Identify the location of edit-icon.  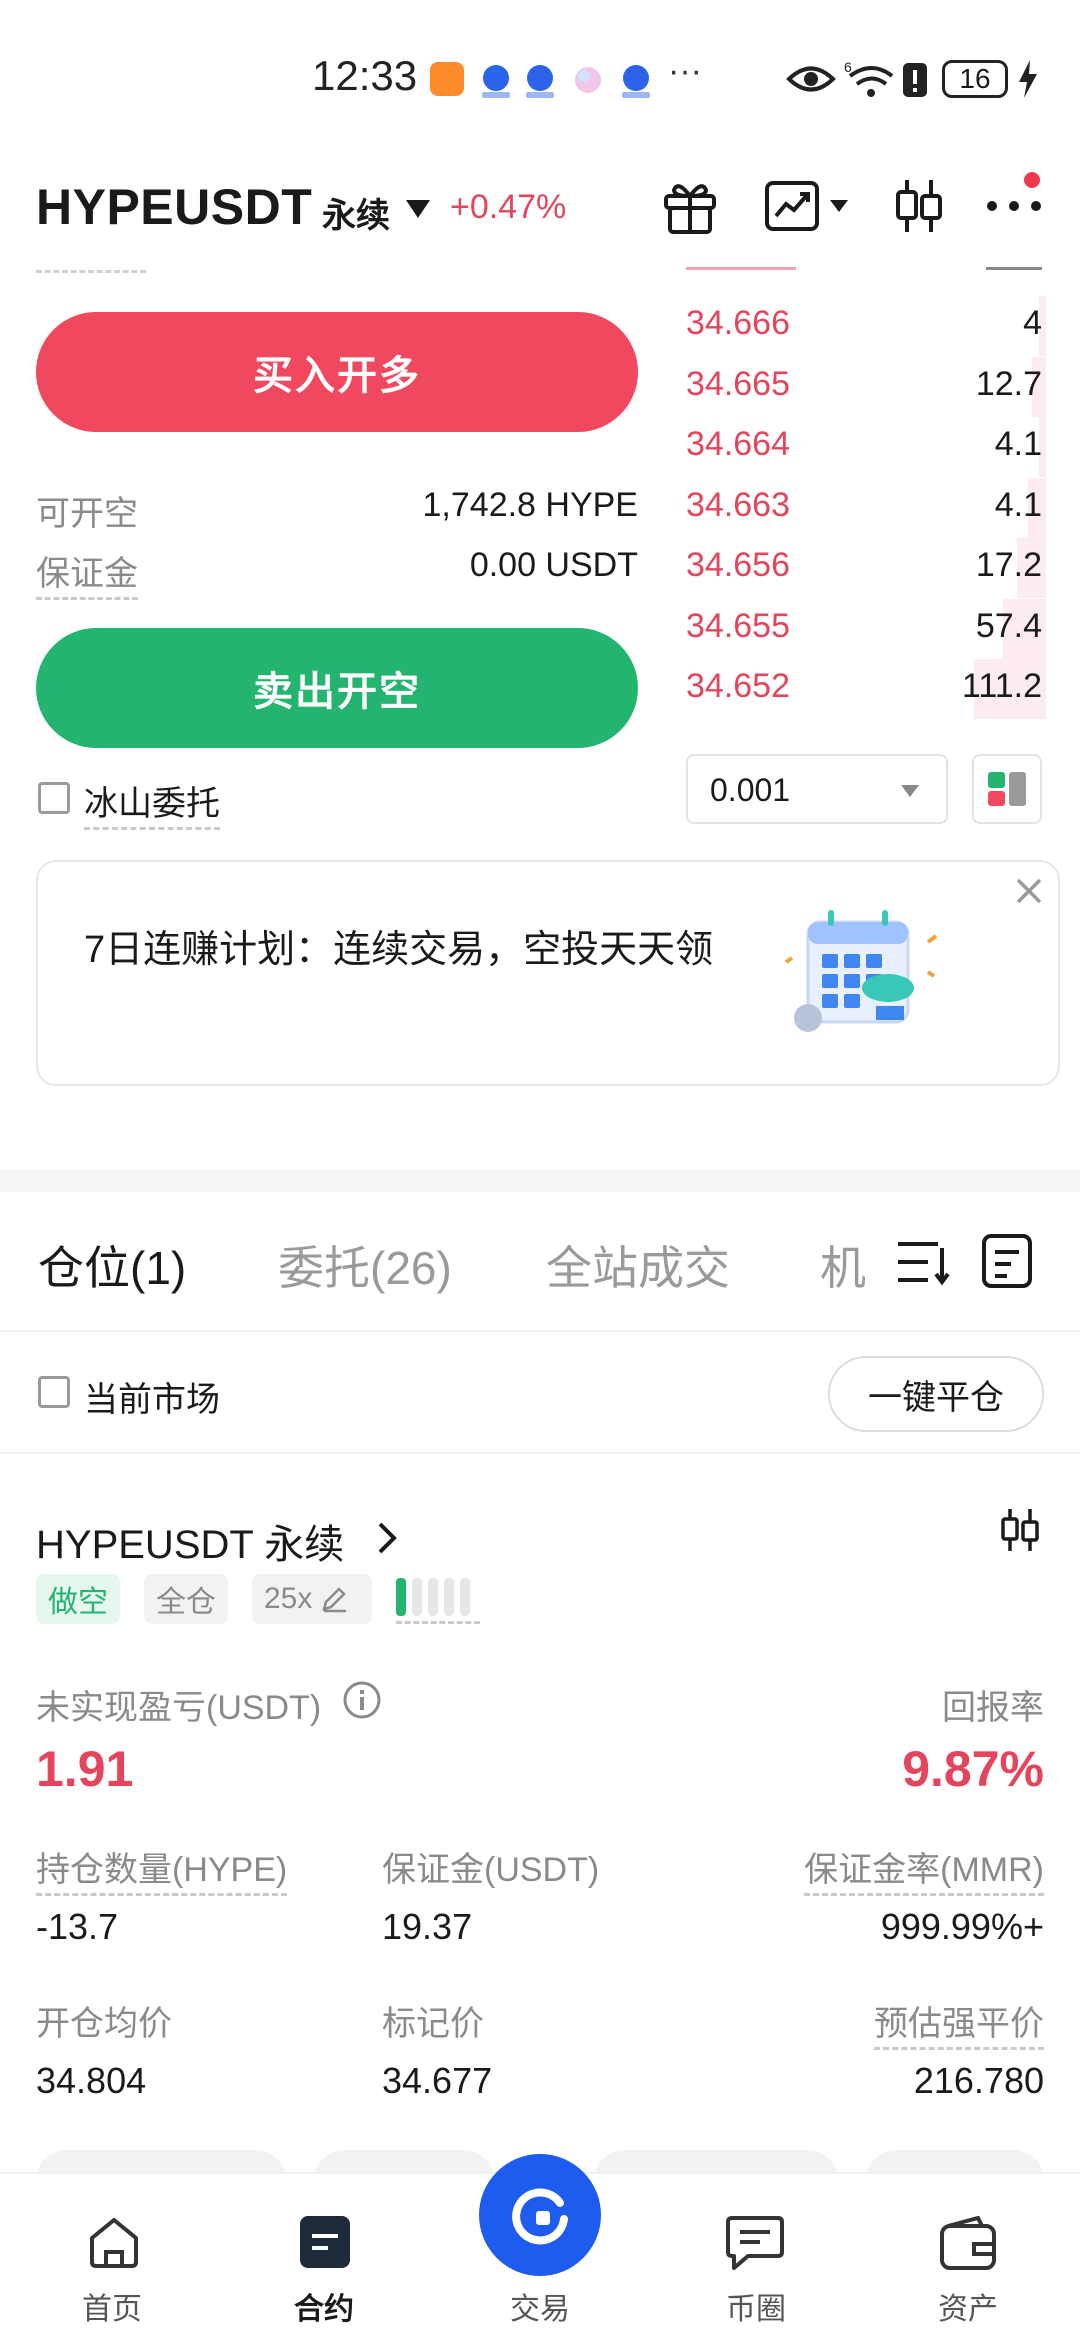
(334, 1600).